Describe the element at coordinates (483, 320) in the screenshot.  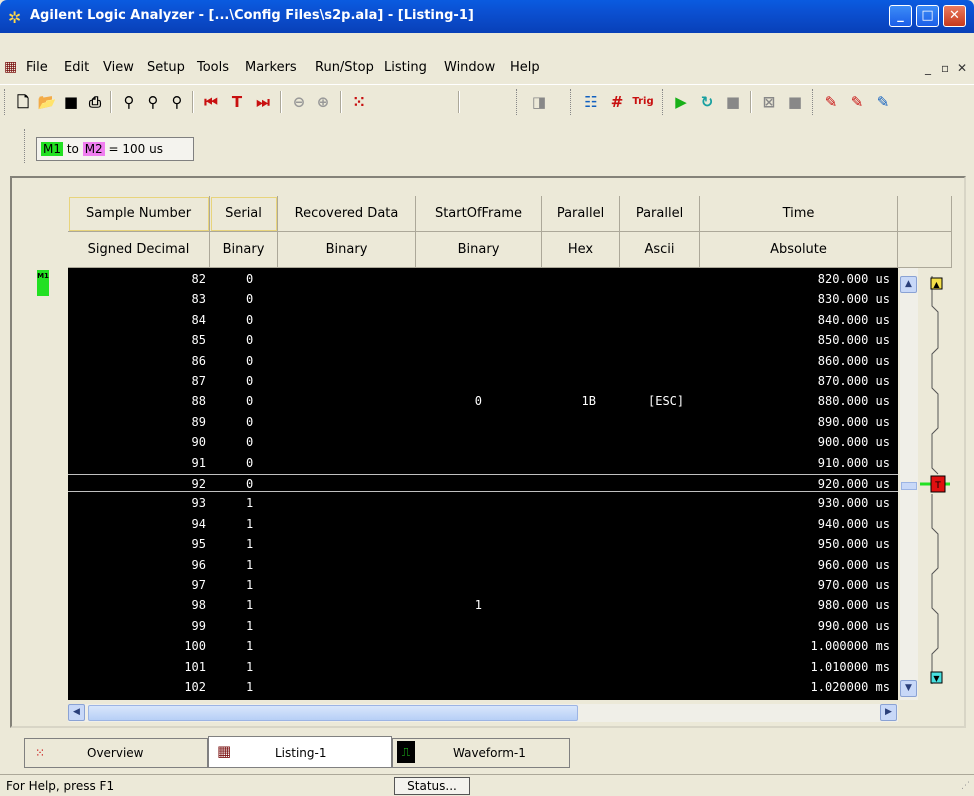
I see `table-row: 84 0 840.000 us` at that location.